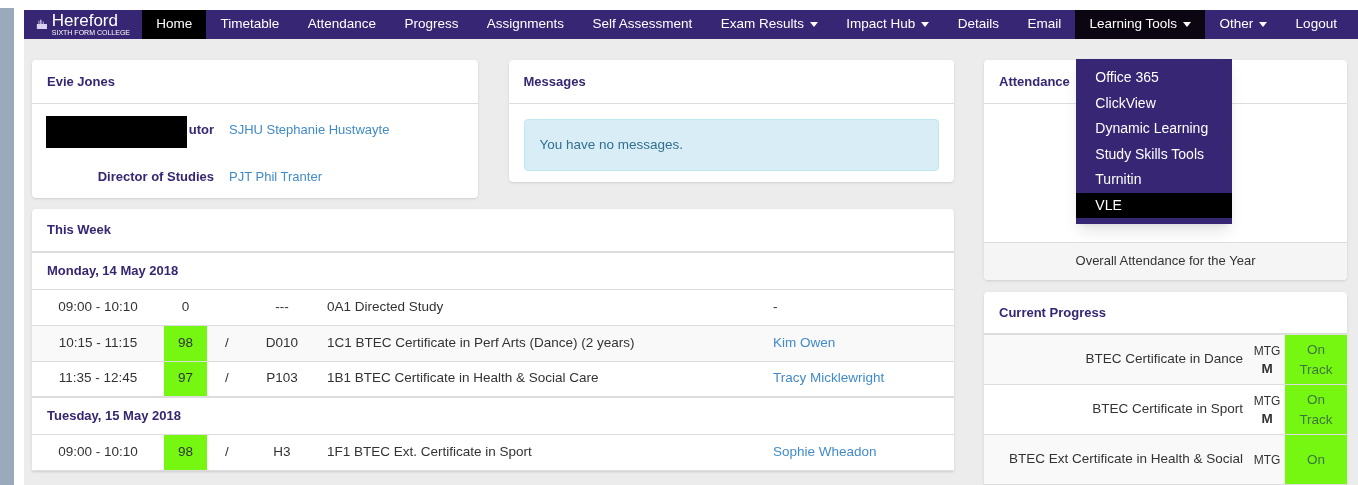 This screenshot has width=1358, height=485. What do you see at coordinates (525, 24) in the screenshot?
I see `nav-tab: Assignments` at bounding box center [525, 24].